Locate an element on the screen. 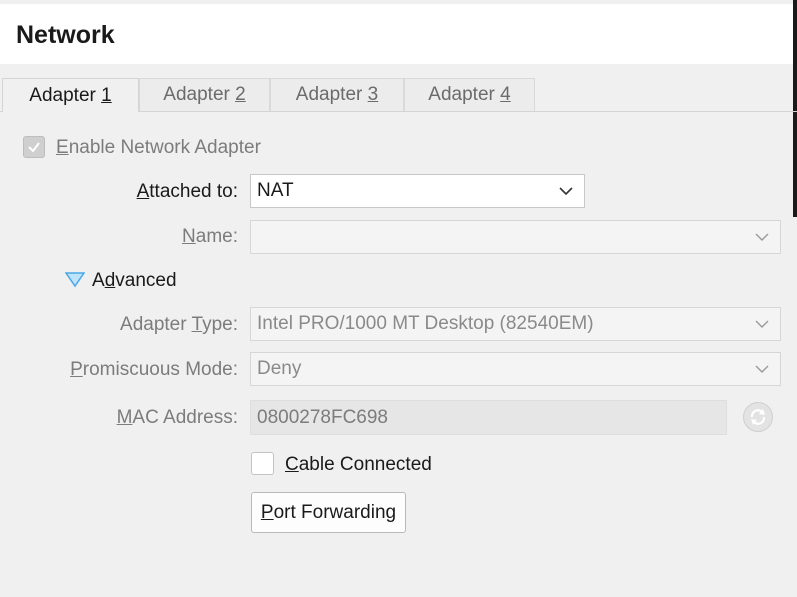 This screenshot has width=797, height=597. cable-connected-rest: able Connected is located at coordinates (365, 464).